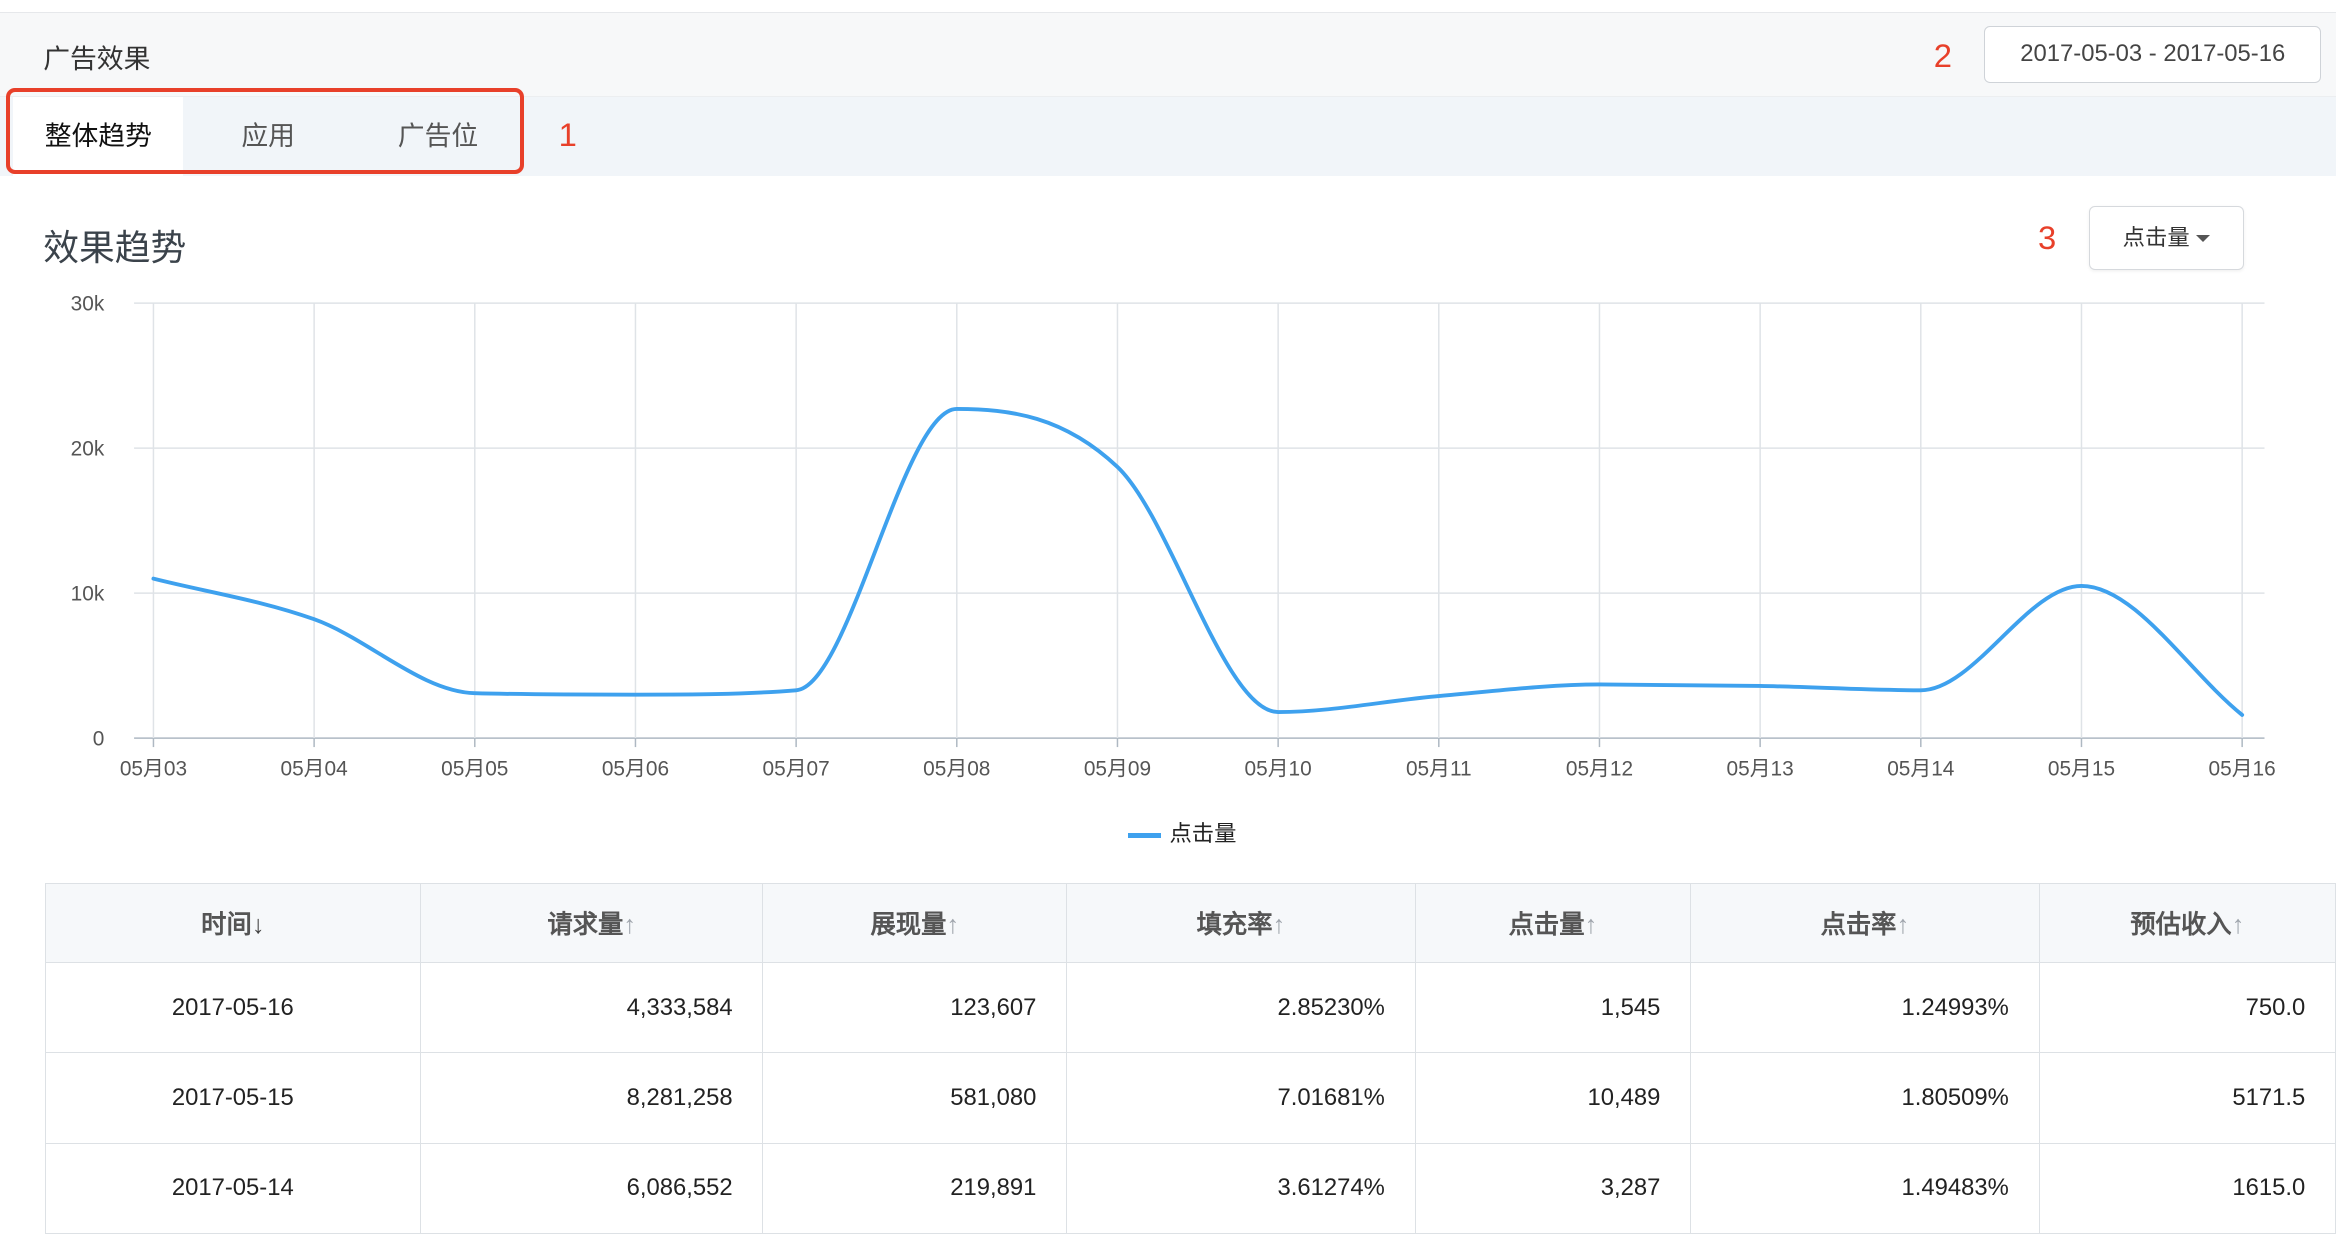 The image size is (2336, 1234). I want to click on column-header-label: 点击量, so click(1546, 925).